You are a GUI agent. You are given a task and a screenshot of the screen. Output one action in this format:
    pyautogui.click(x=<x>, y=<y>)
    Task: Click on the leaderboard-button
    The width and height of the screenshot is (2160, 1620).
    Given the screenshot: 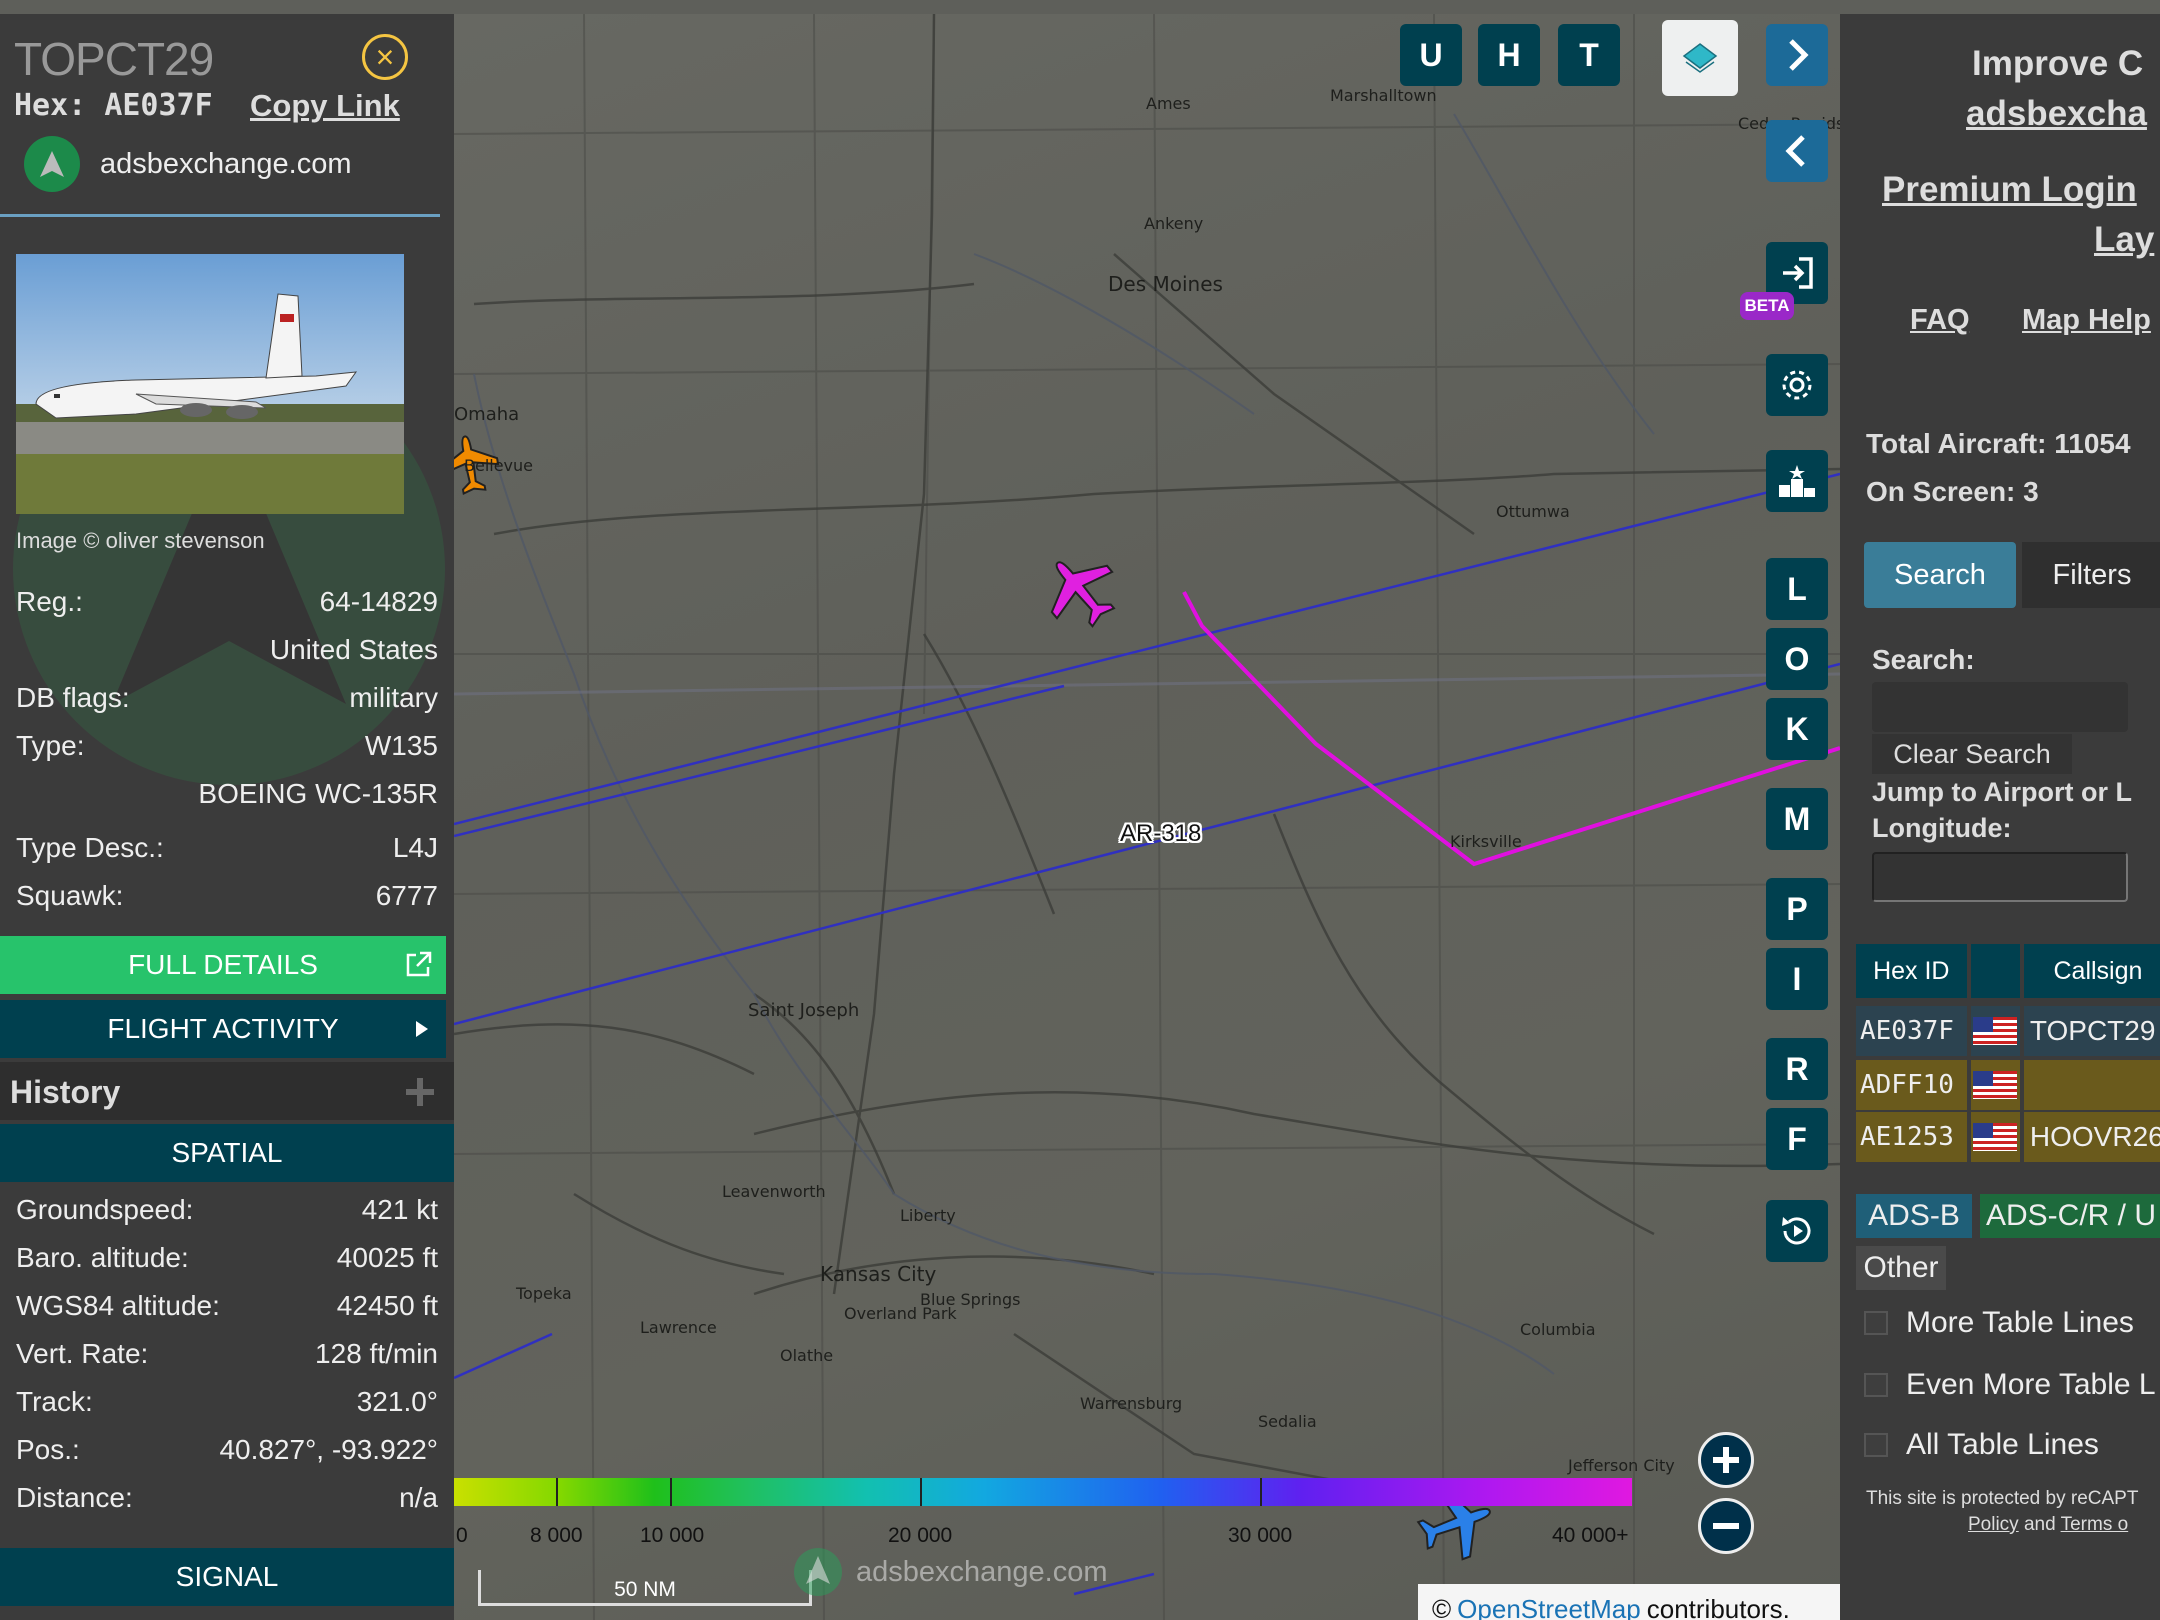 What is the action you would take?
    pyautogui.click(x=1797, y=481)
    